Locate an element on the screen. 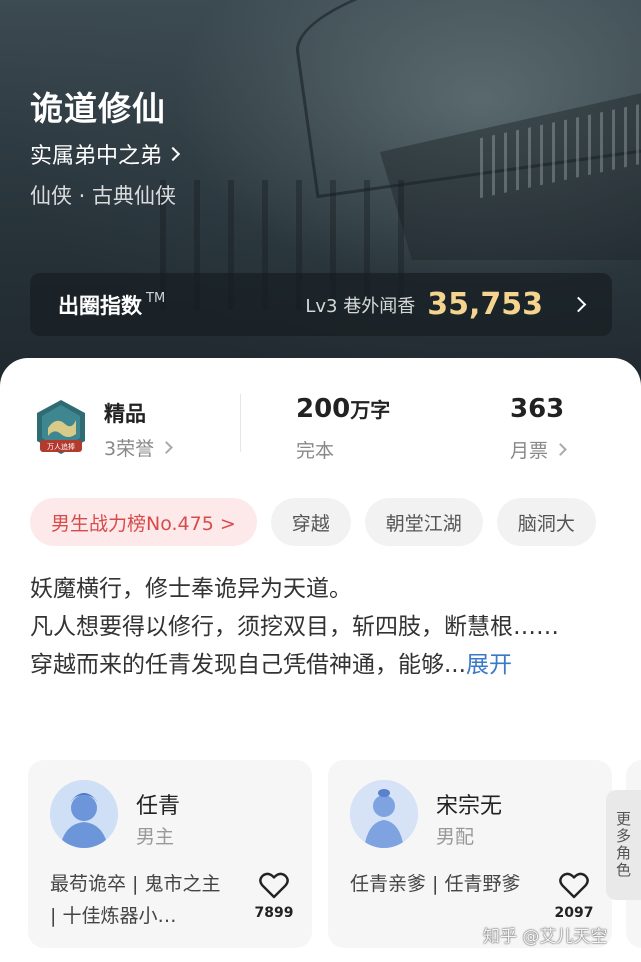 Image resolution: width=641 pixels, height=962 pixels. author-link: 实属弟中之弟 is located at coordinates (105, 154).